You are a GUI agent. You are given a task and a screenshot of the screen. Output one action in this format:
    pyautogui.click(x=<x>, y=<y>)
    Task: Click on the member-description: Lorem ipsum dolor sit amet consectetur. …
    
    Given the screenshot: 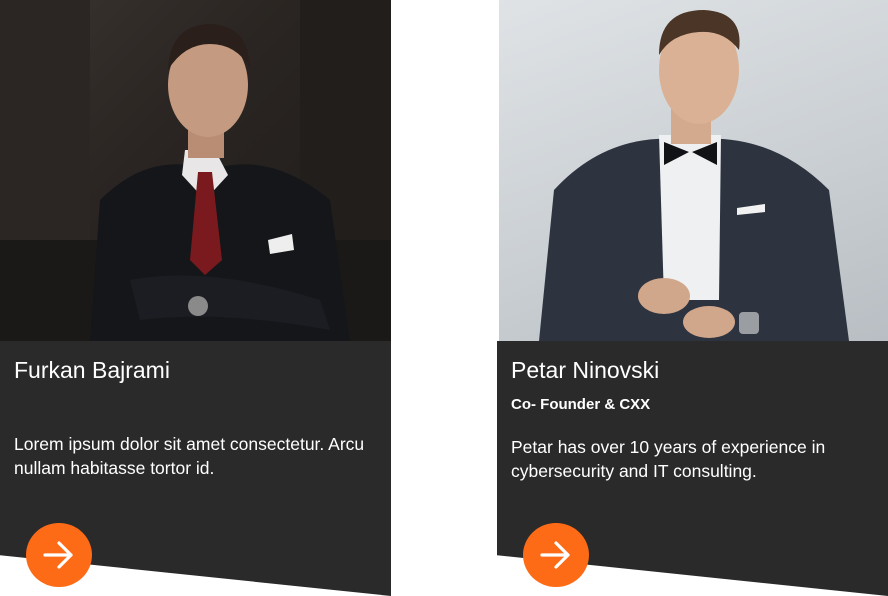 What is the action you would take?
    pyautogui.click(x=189, y=456)
    